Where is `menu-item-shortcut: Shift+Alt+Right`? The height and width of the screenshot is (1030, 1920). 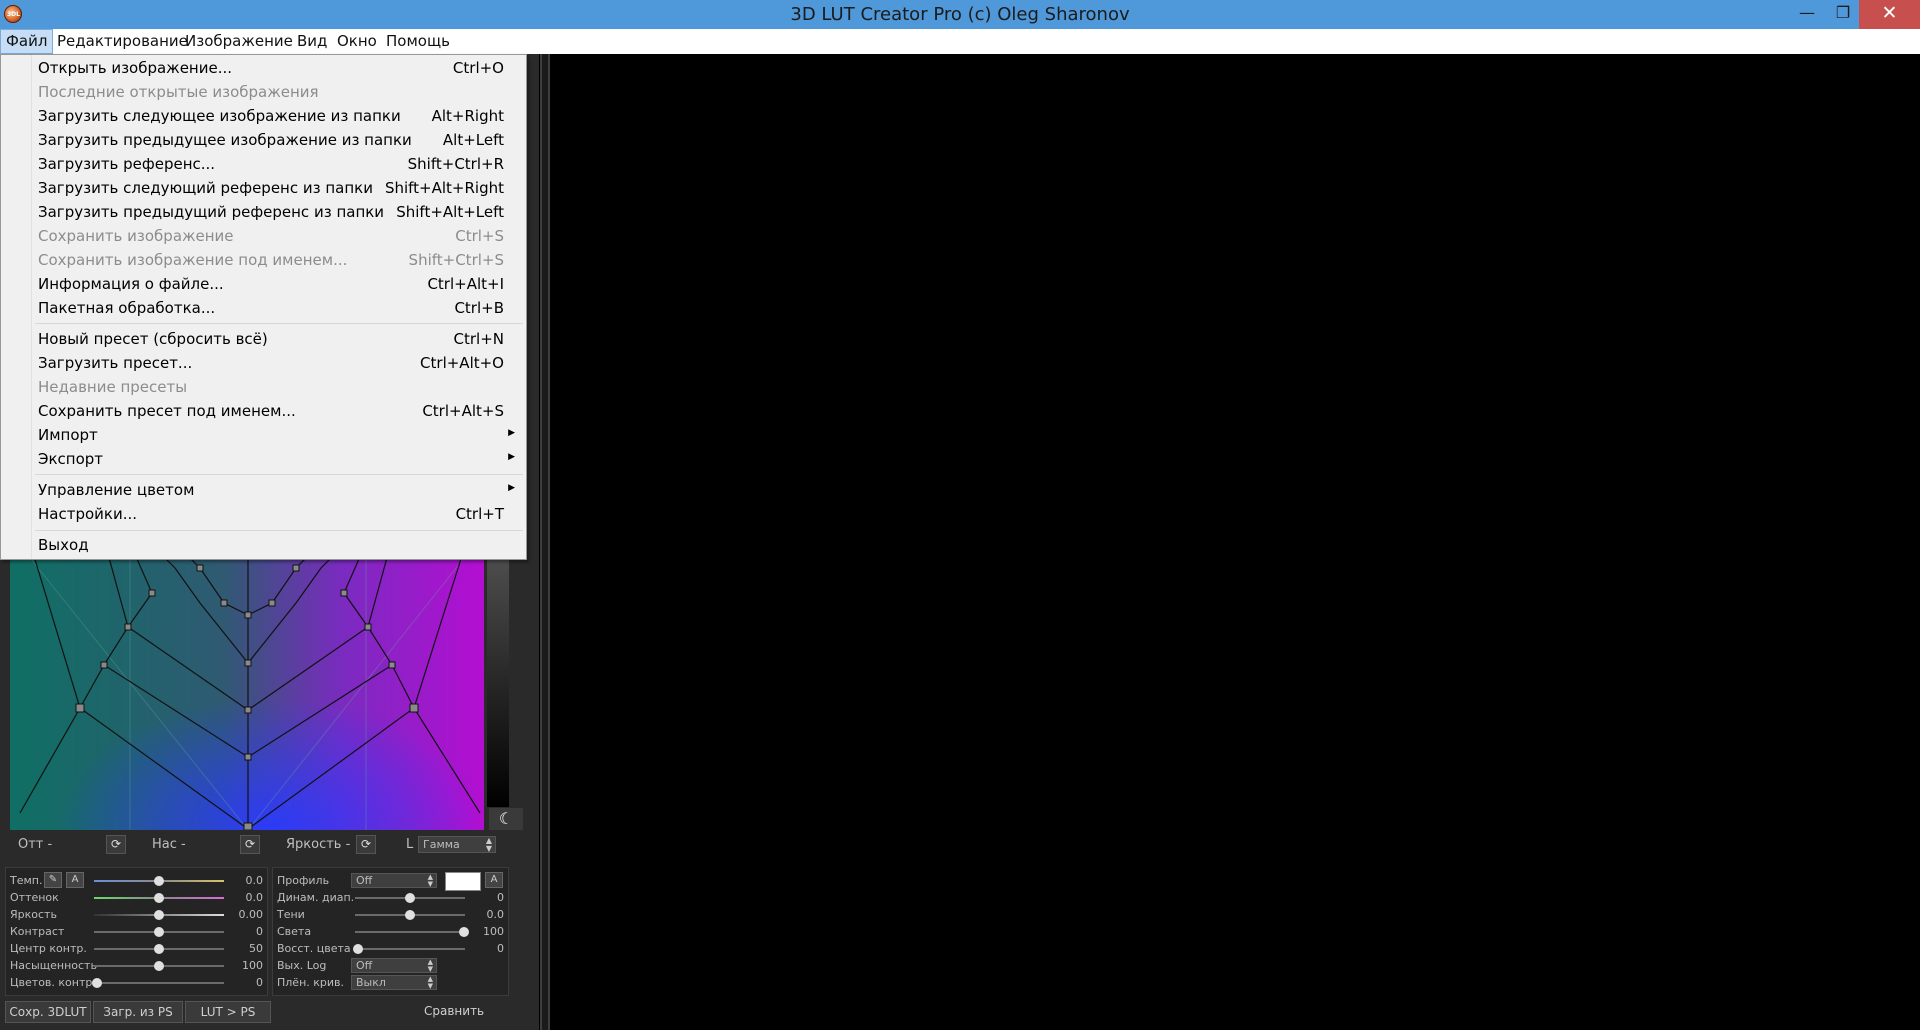 menu-item-shortcut: Shift+Alt+Right is located at coordinates (444, 188).